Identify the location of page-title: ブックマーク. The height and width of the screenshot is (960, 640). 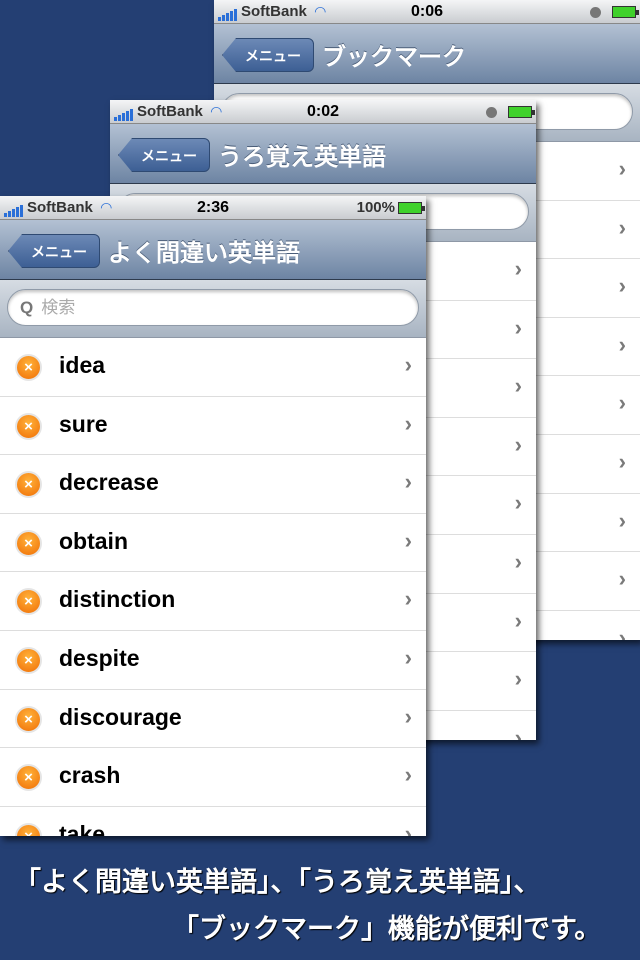
(394, 57).